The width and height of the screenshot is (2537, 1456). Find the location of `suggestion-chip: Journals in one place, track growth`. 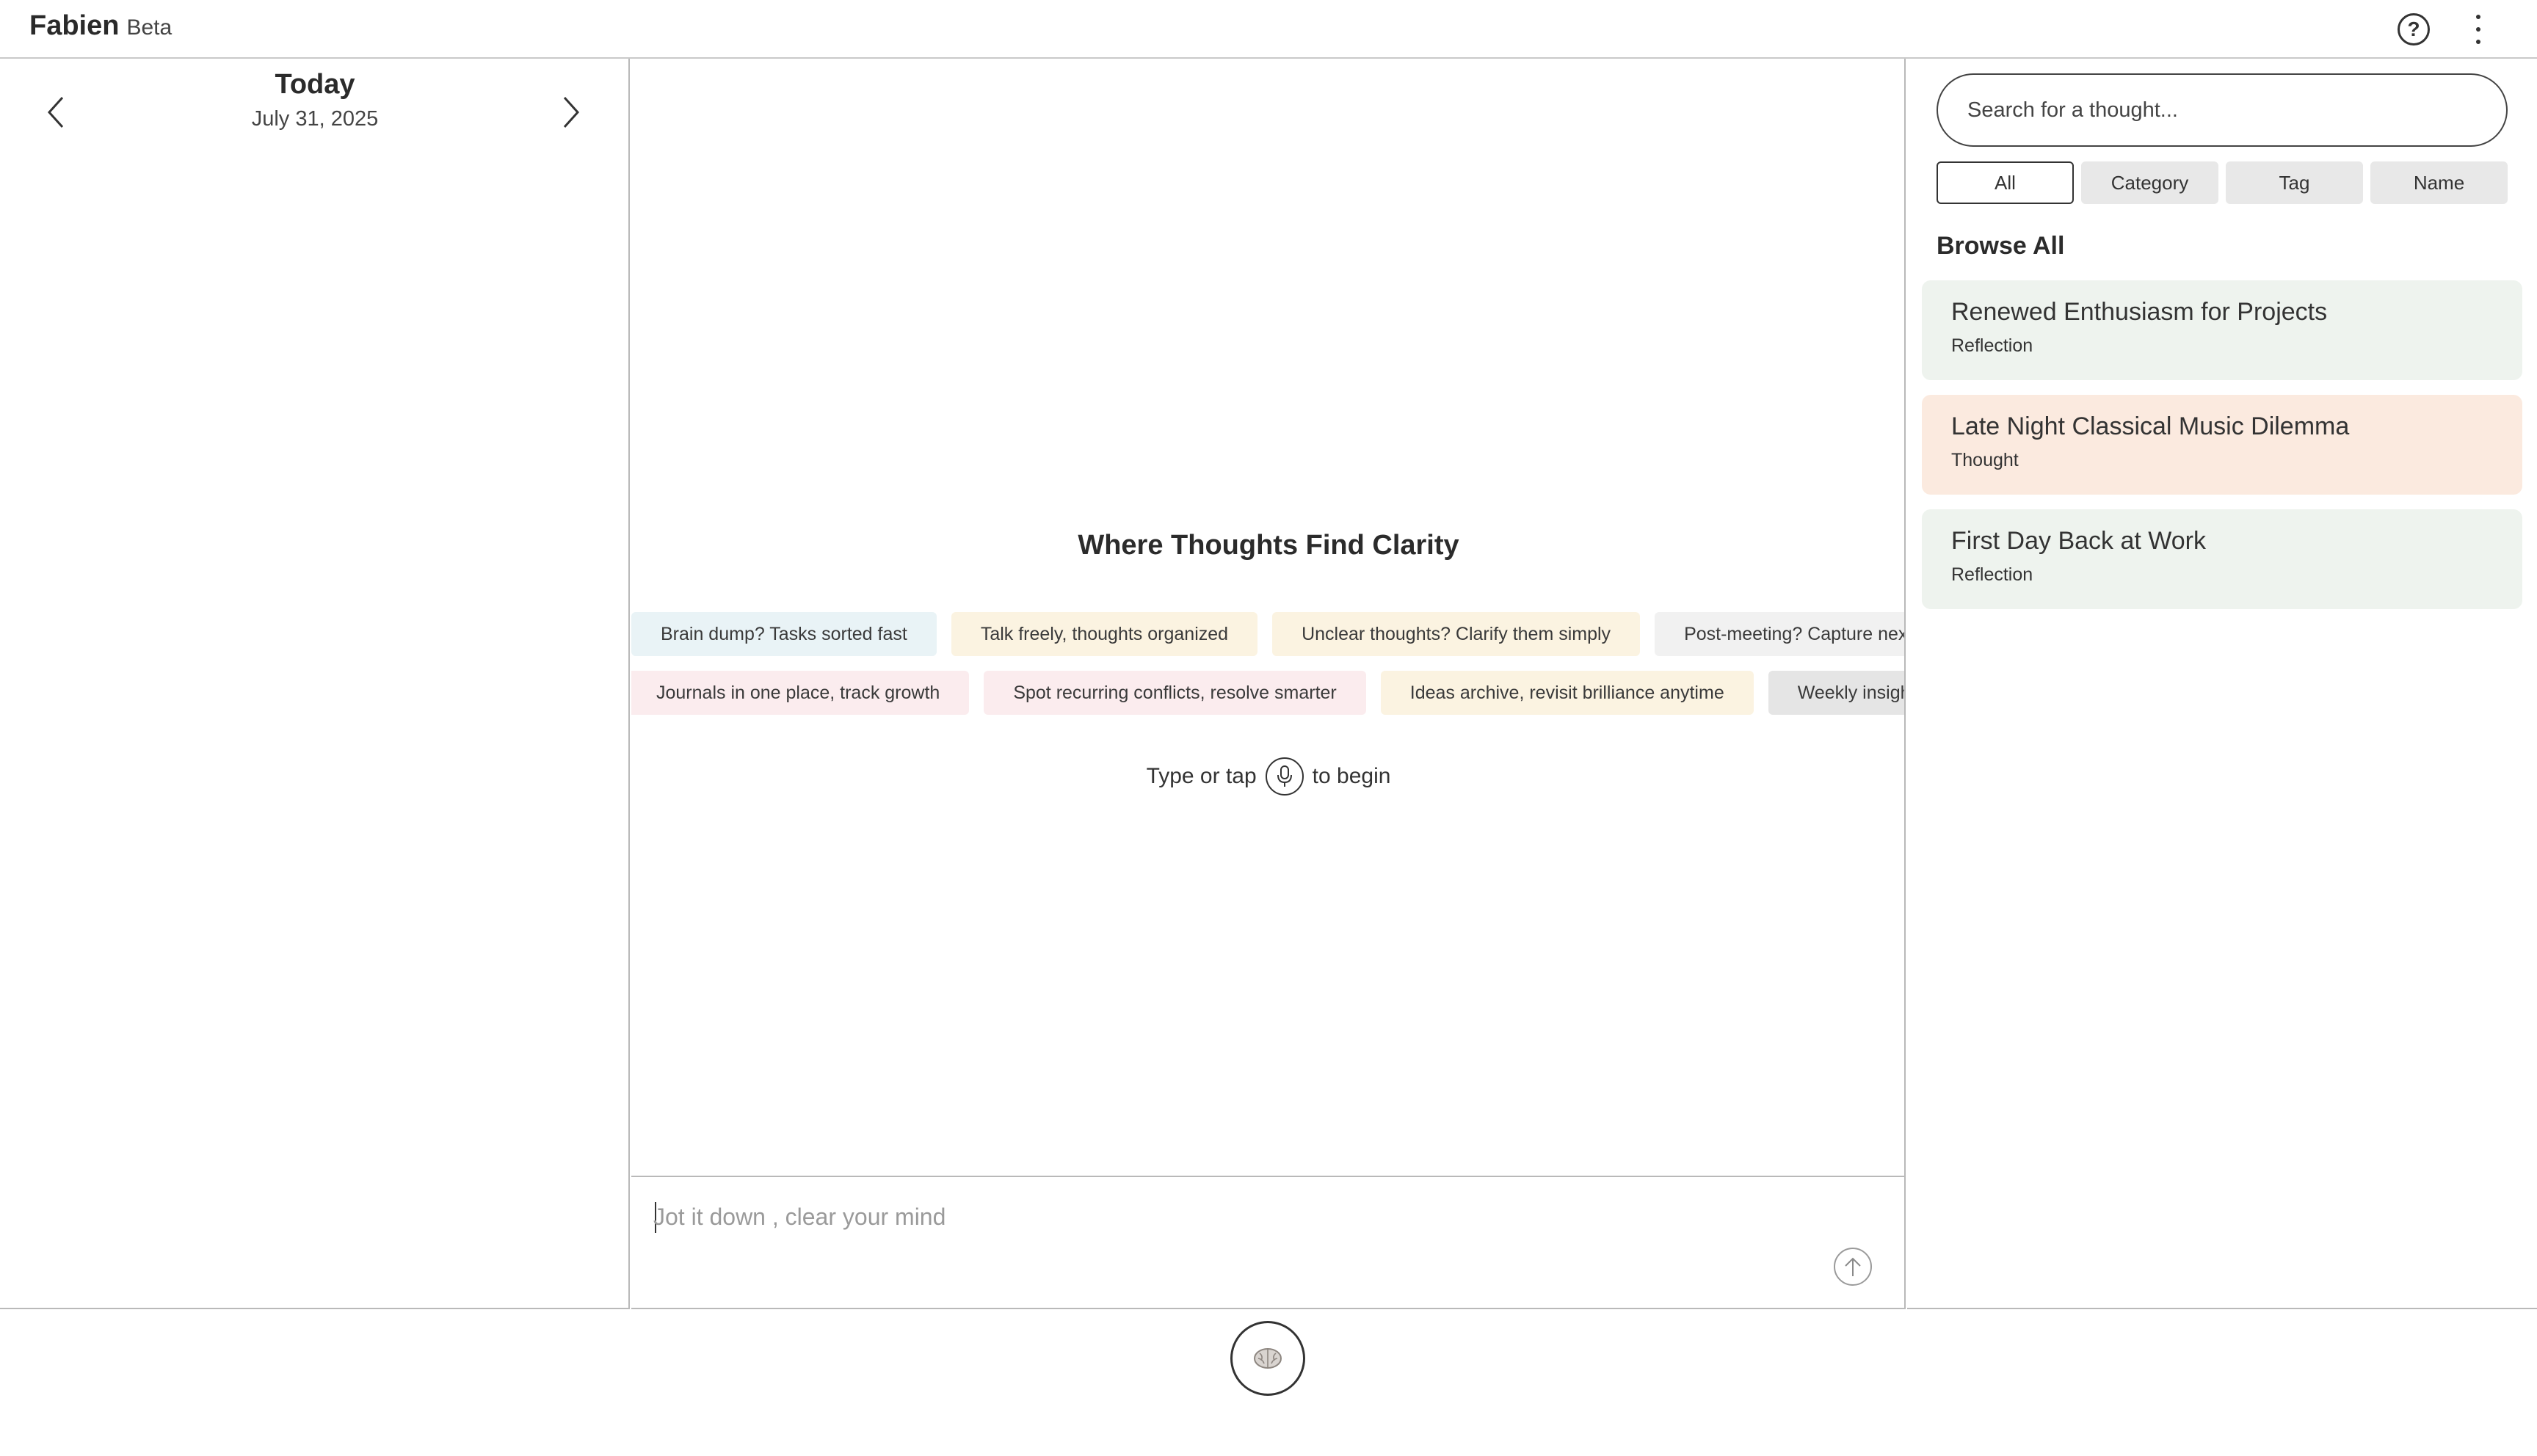

suggestion-chip: Journals in one place, track growth is located at coordinates (800, 693).